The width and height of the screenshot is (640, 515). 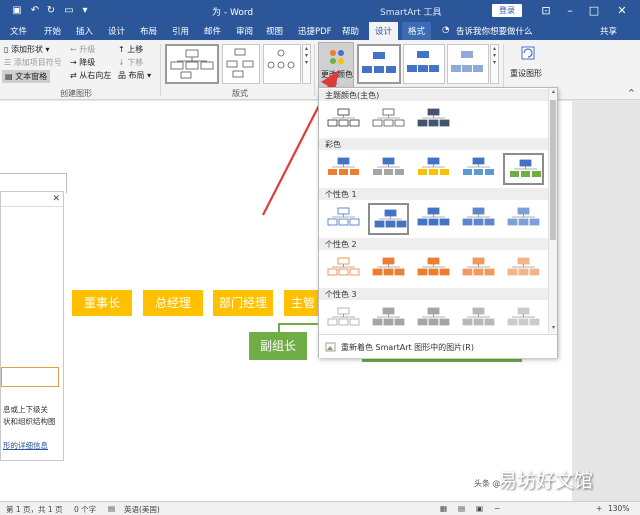 I want to click on org-node: 总经理, so click(x=173, y=303).